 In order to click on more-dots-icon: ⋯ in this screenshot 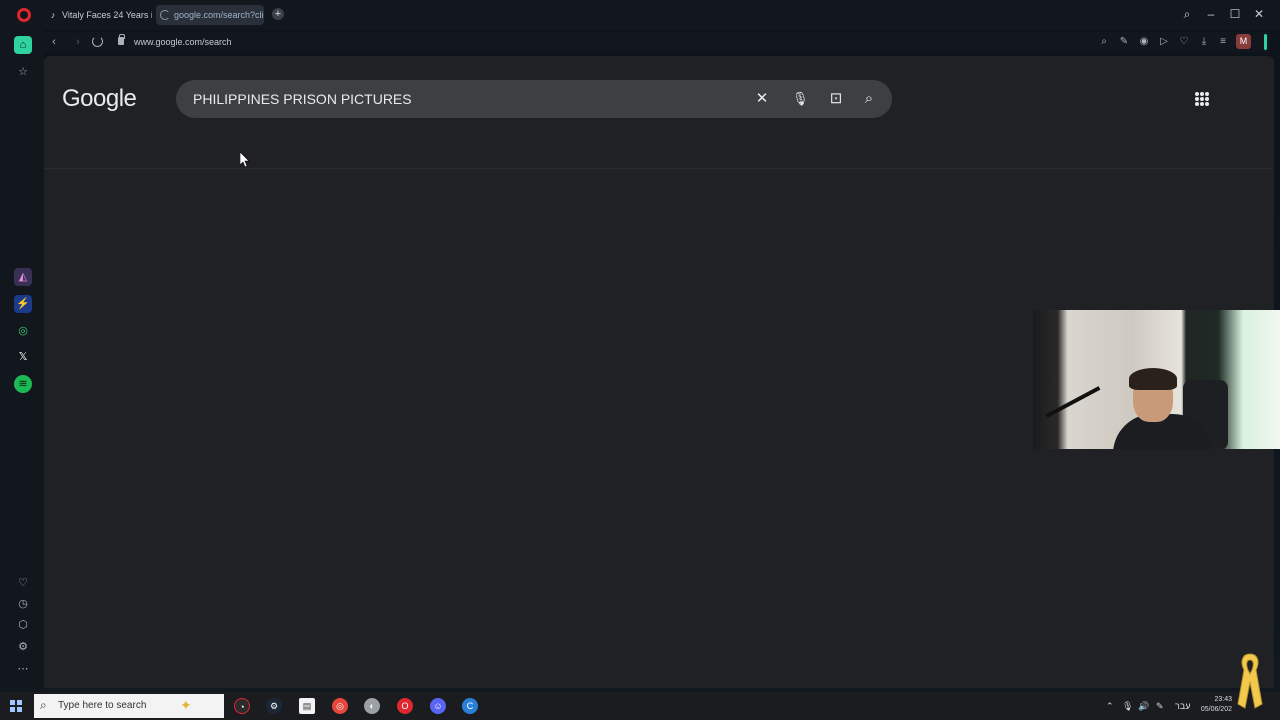, I will do `click(23, 669)`.